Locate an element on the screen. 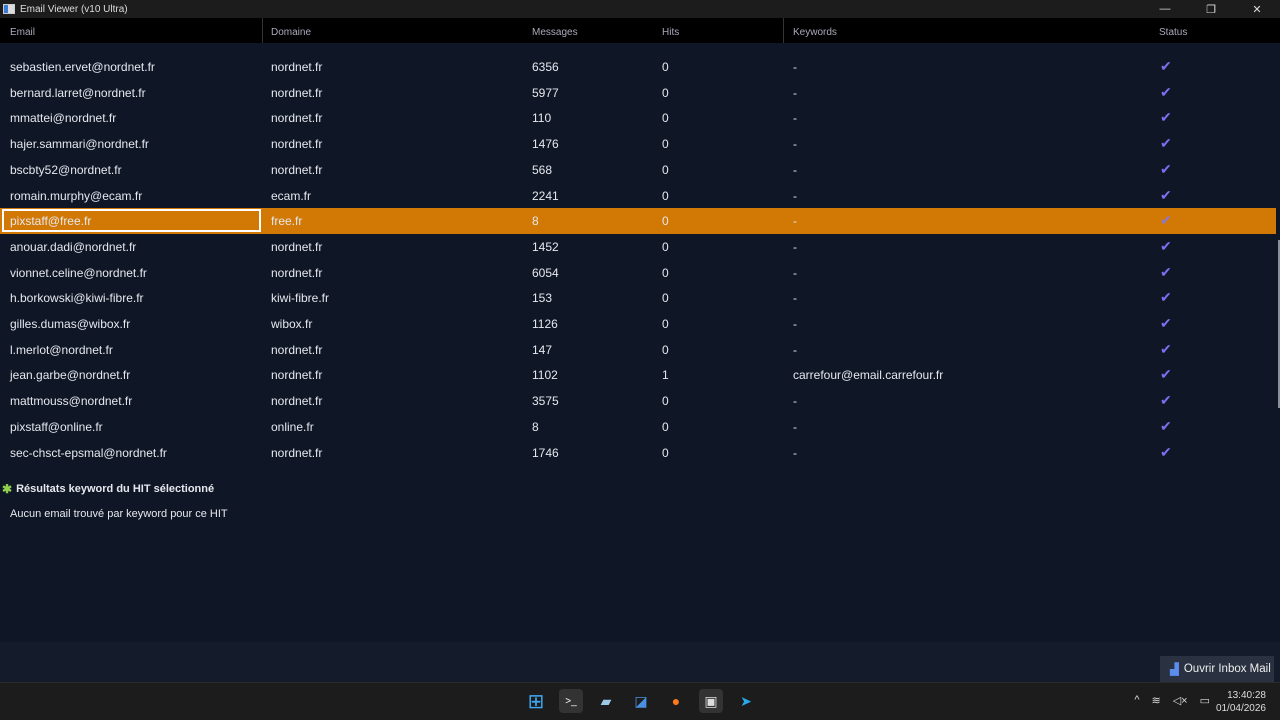  table-row: mattmouss@nordnet.fr nordnet.fr 3575 0 - ✔ is located at coordinates (638, 401).